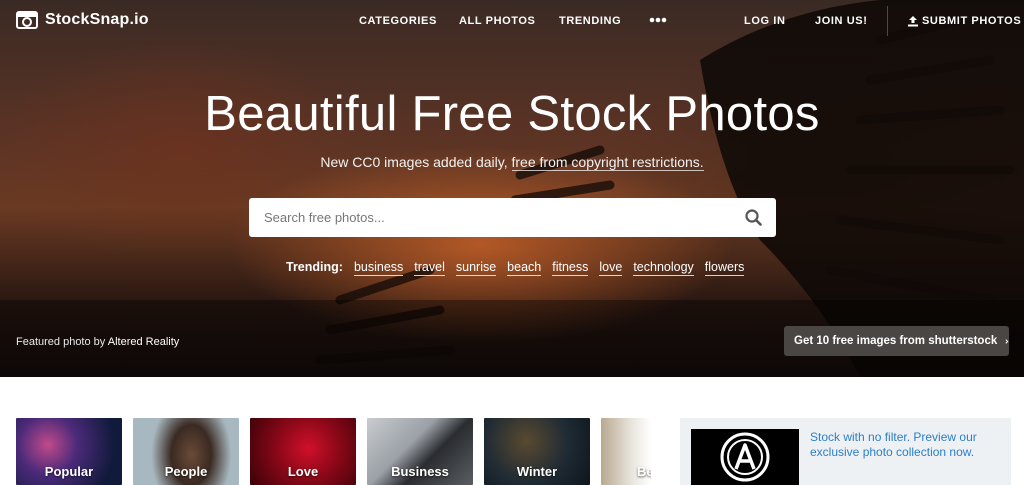  Describe the element at coordinates (303, 451) in the screenshot. I see `category-card-love: Love` at that location.